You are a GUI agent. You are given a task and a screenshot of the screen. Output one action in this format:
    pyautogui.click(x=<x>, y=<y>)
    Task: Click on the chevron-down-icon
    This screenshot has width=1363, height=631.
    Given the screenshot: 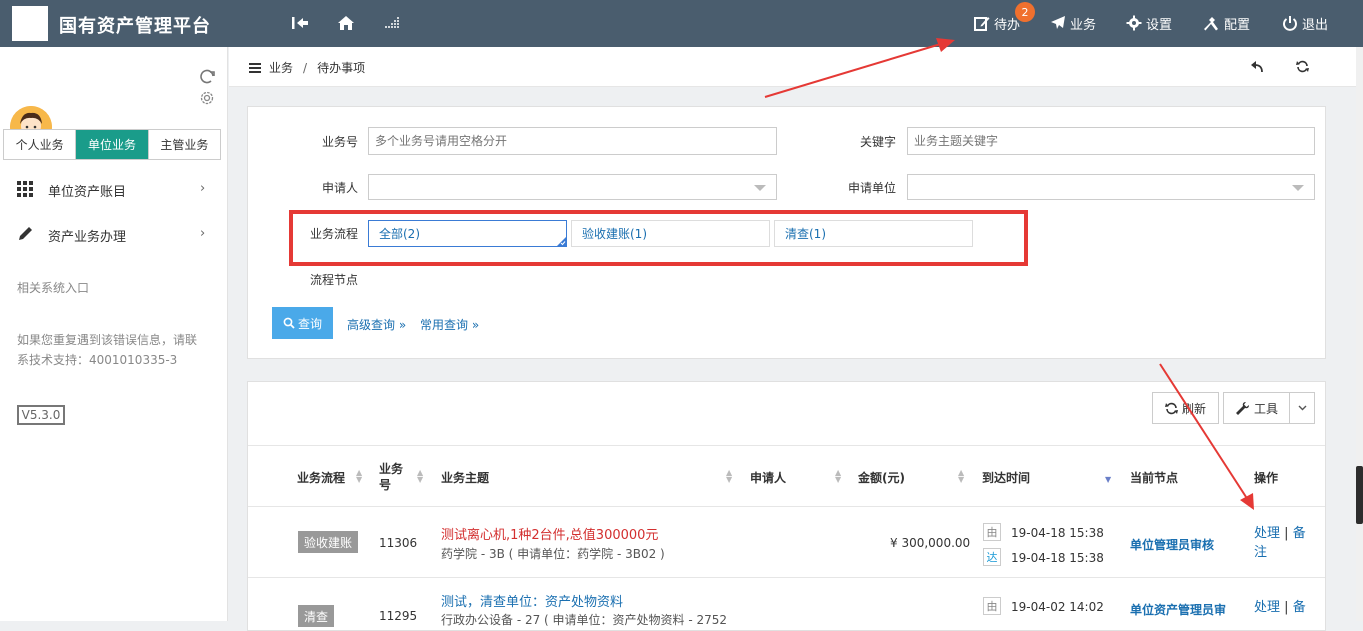 What is the action you would take?
    pyautogui.click(x=1302, y=408)
    